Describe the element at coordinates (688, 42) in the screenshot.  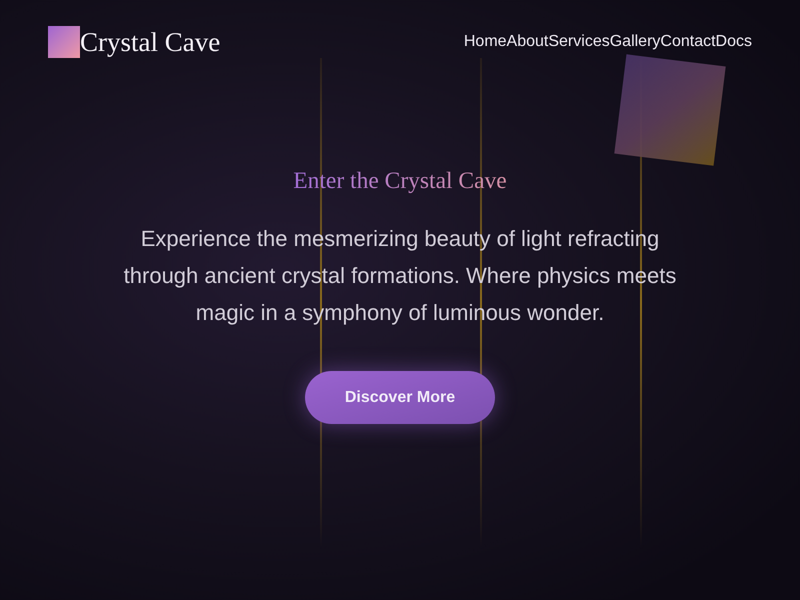
I see `nav-link: Contact` at that location.